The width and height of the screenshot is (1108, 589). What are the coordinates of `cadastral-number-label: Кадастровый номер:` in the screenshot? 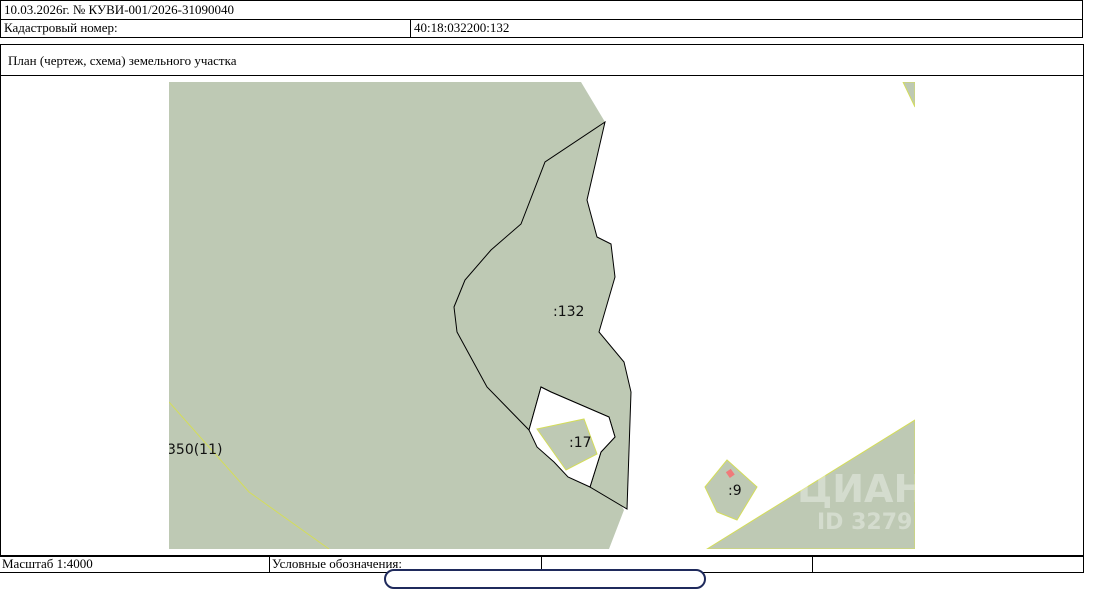 It's located at (61, 27).